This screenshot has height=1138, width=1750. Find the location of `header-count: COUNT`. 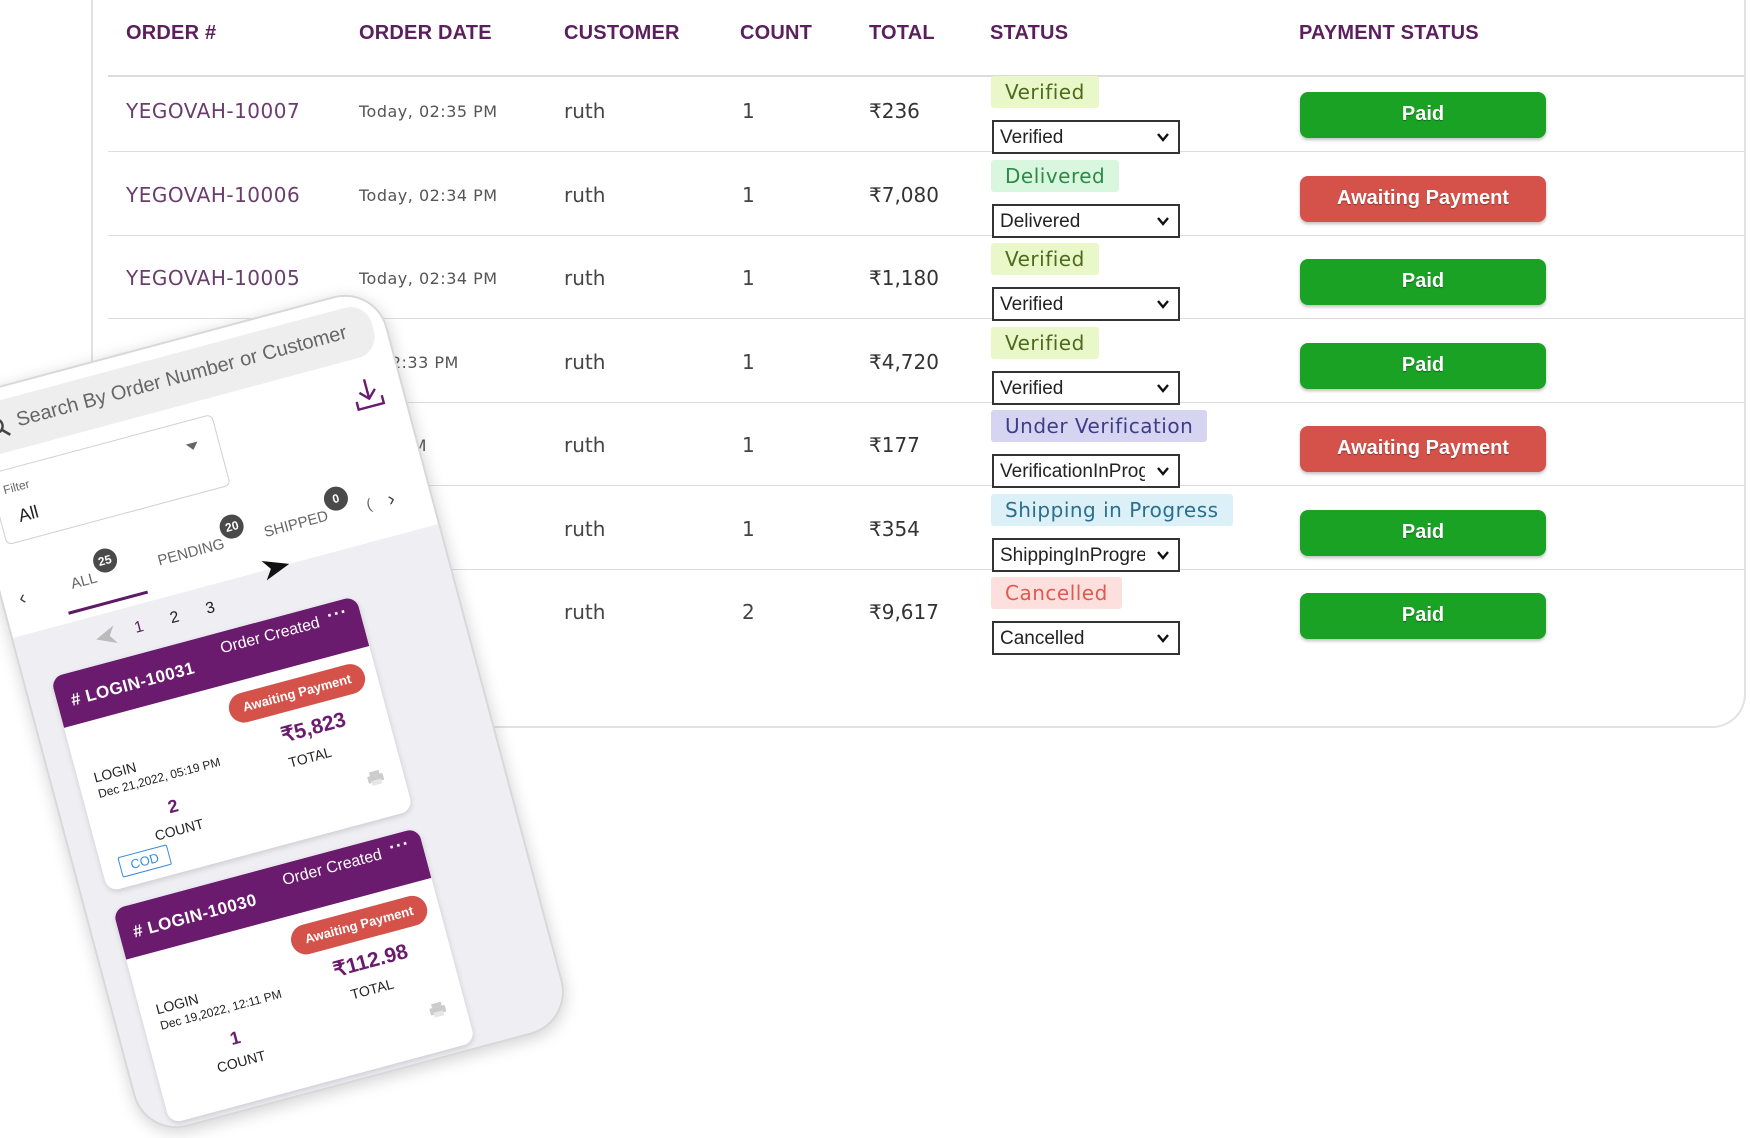

header-count: COUNT is located at coordinates (776, 33).